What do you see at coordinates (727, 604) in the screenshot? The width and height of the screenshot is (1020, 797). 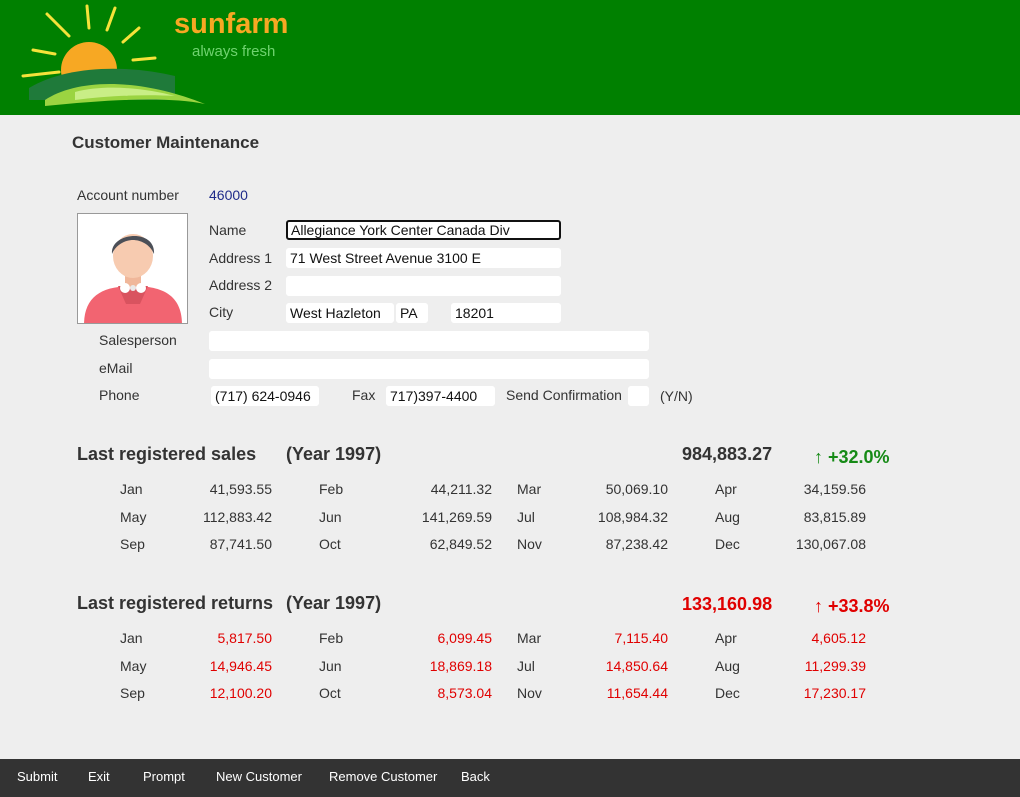 I see `returns-total: 133,160.98` at bounding box center [727, 604].